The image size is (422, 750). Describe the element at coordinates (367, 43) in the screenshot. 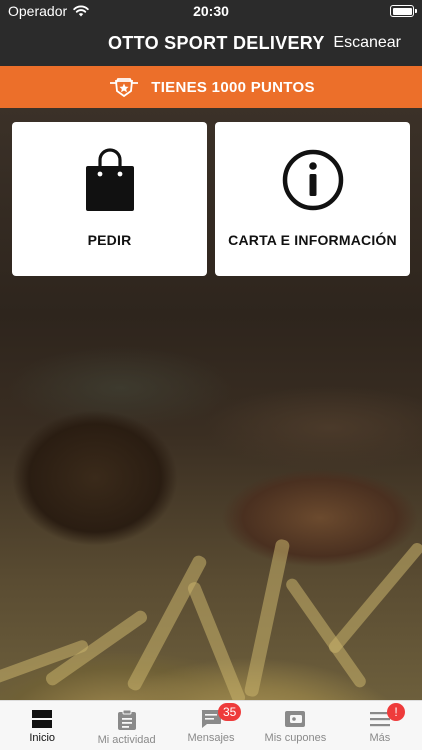

I see `scan-button: Escanear` at that location.